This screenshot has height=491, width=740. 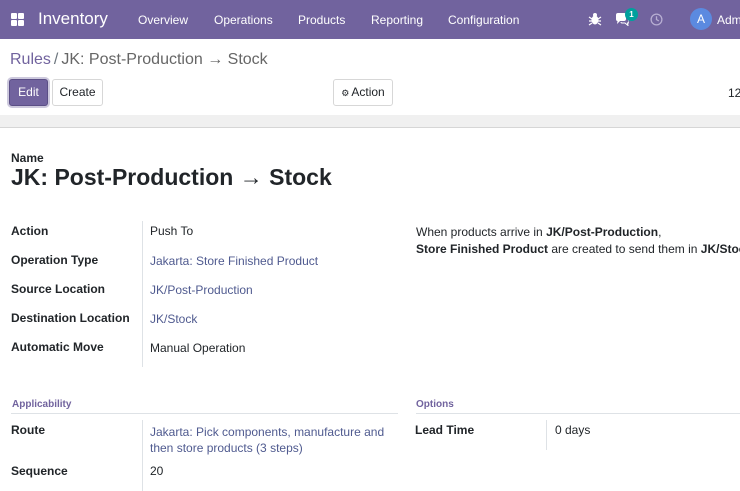 I want to click on user-avatar: A, so click(x=701, y=19).